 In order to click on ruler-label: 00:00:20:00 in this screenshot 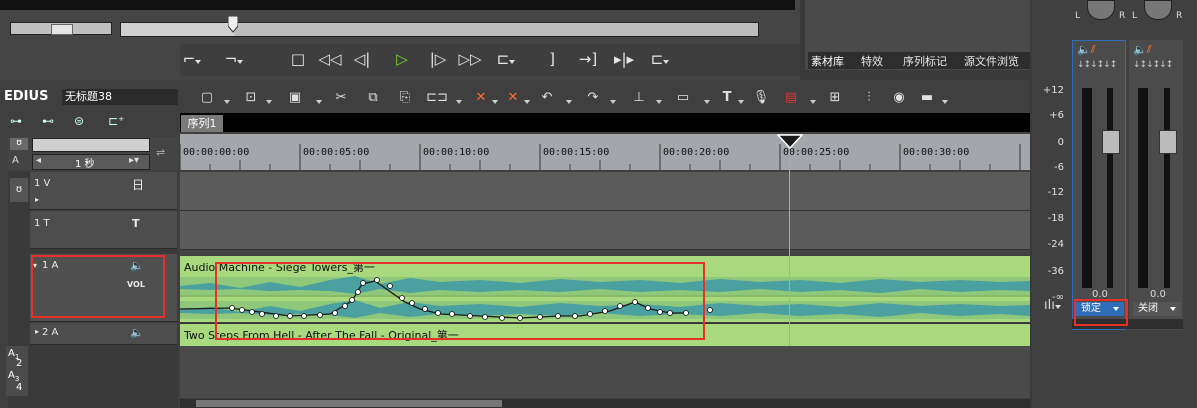, I will do `click(696, 152)`.